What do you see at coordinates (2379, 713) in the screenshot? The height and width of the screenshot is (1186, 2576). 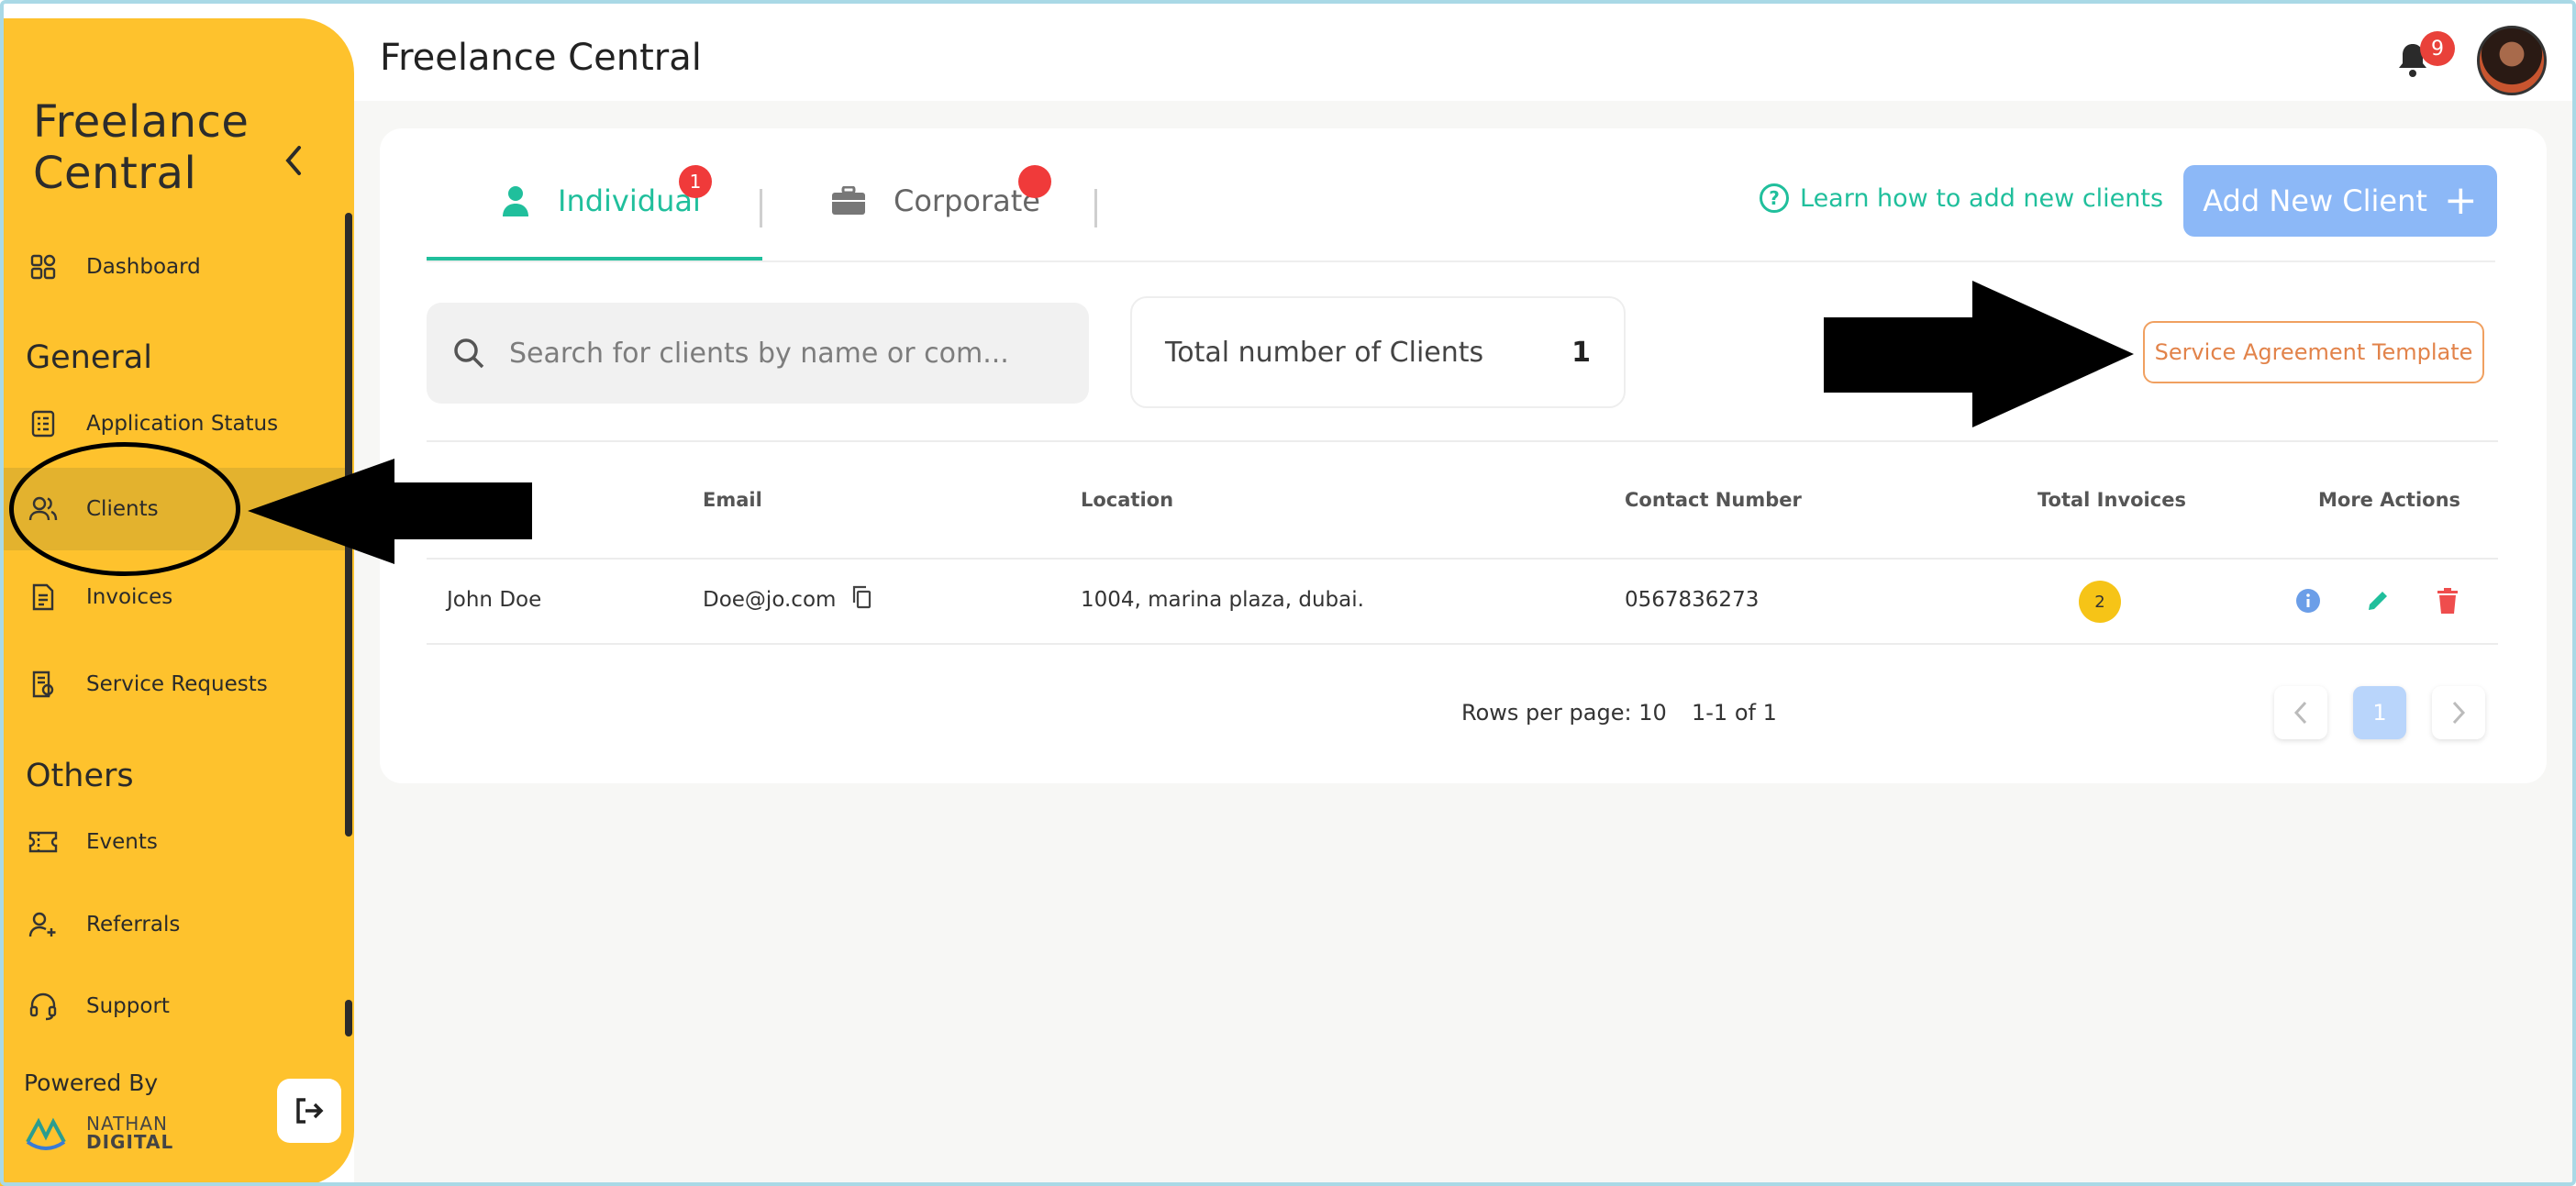 I see `page-button-current: 1` at bounding box center [2379, 713].